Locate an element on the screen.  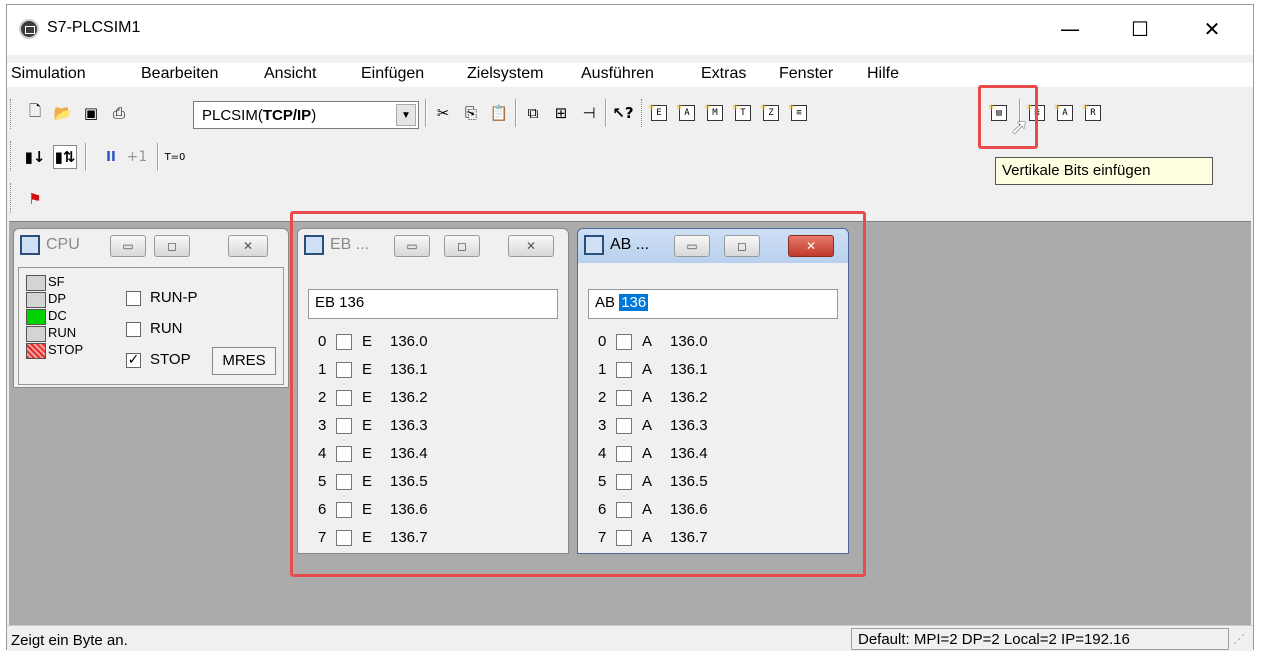
connection-suffix: ) is located at coordinates (314, 115).